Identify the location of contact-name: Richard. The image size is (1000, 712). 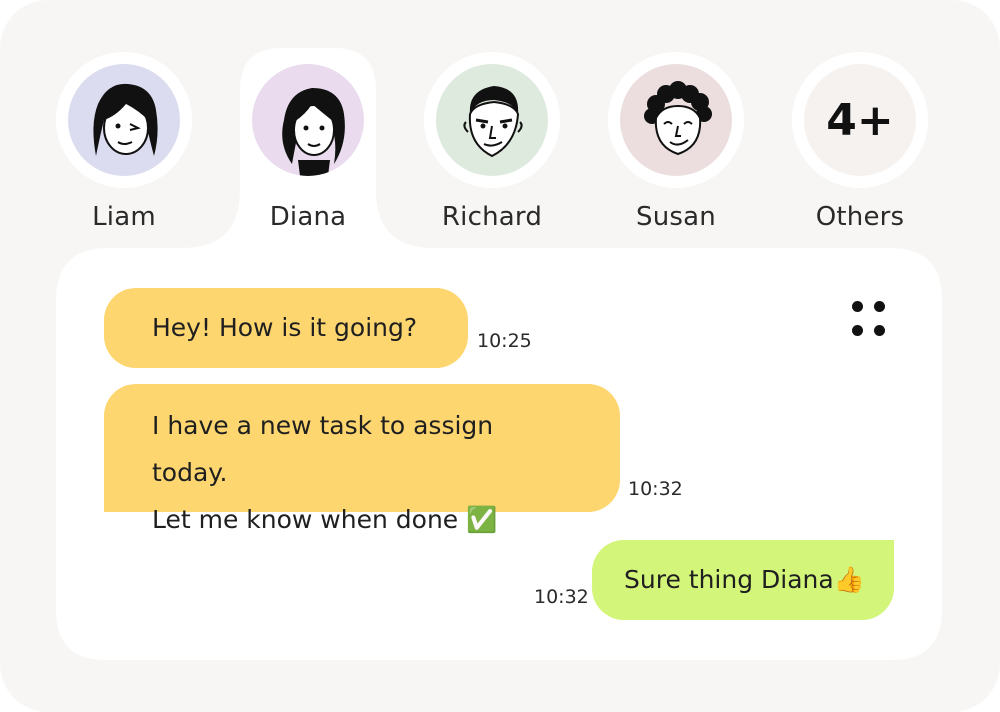
(492, 217).